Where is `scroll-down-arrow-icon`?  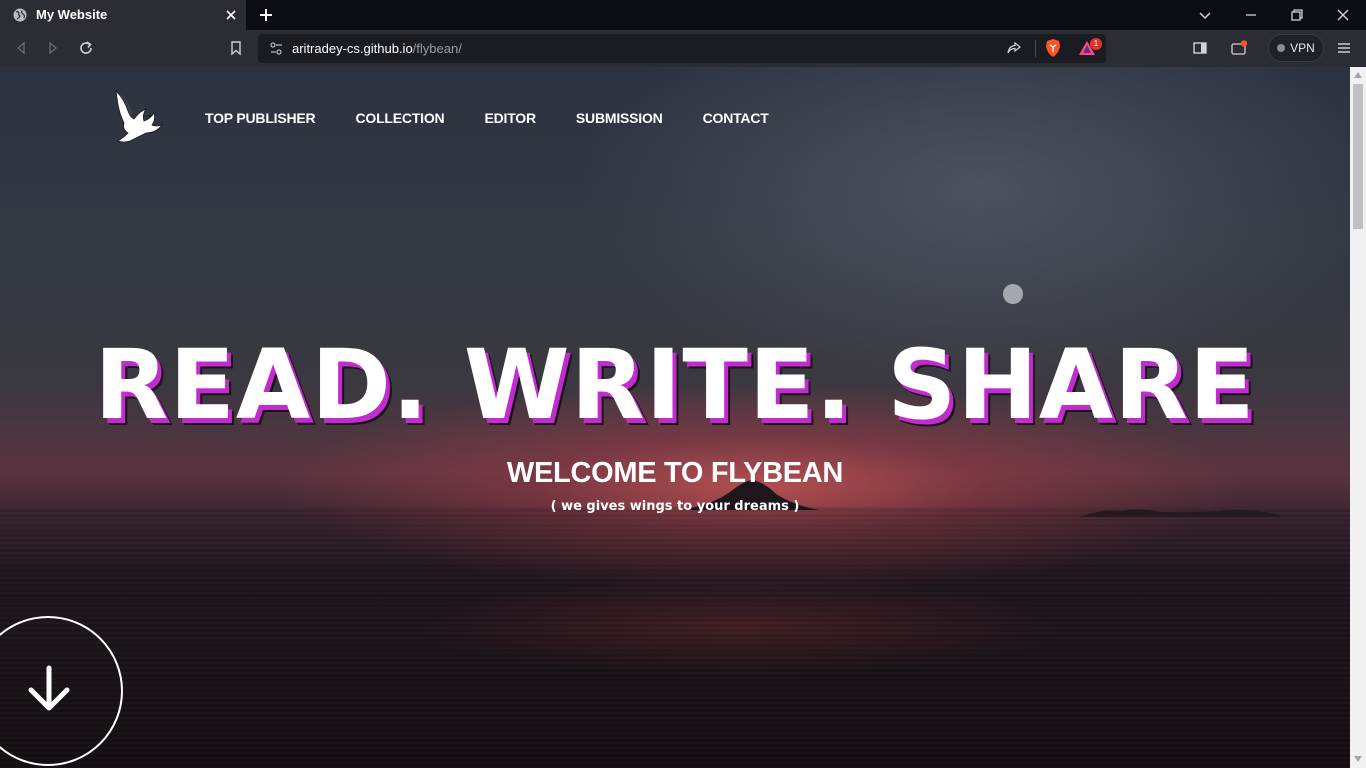 scroll-down-arrow-icon is located at coordinates (1358, 759).